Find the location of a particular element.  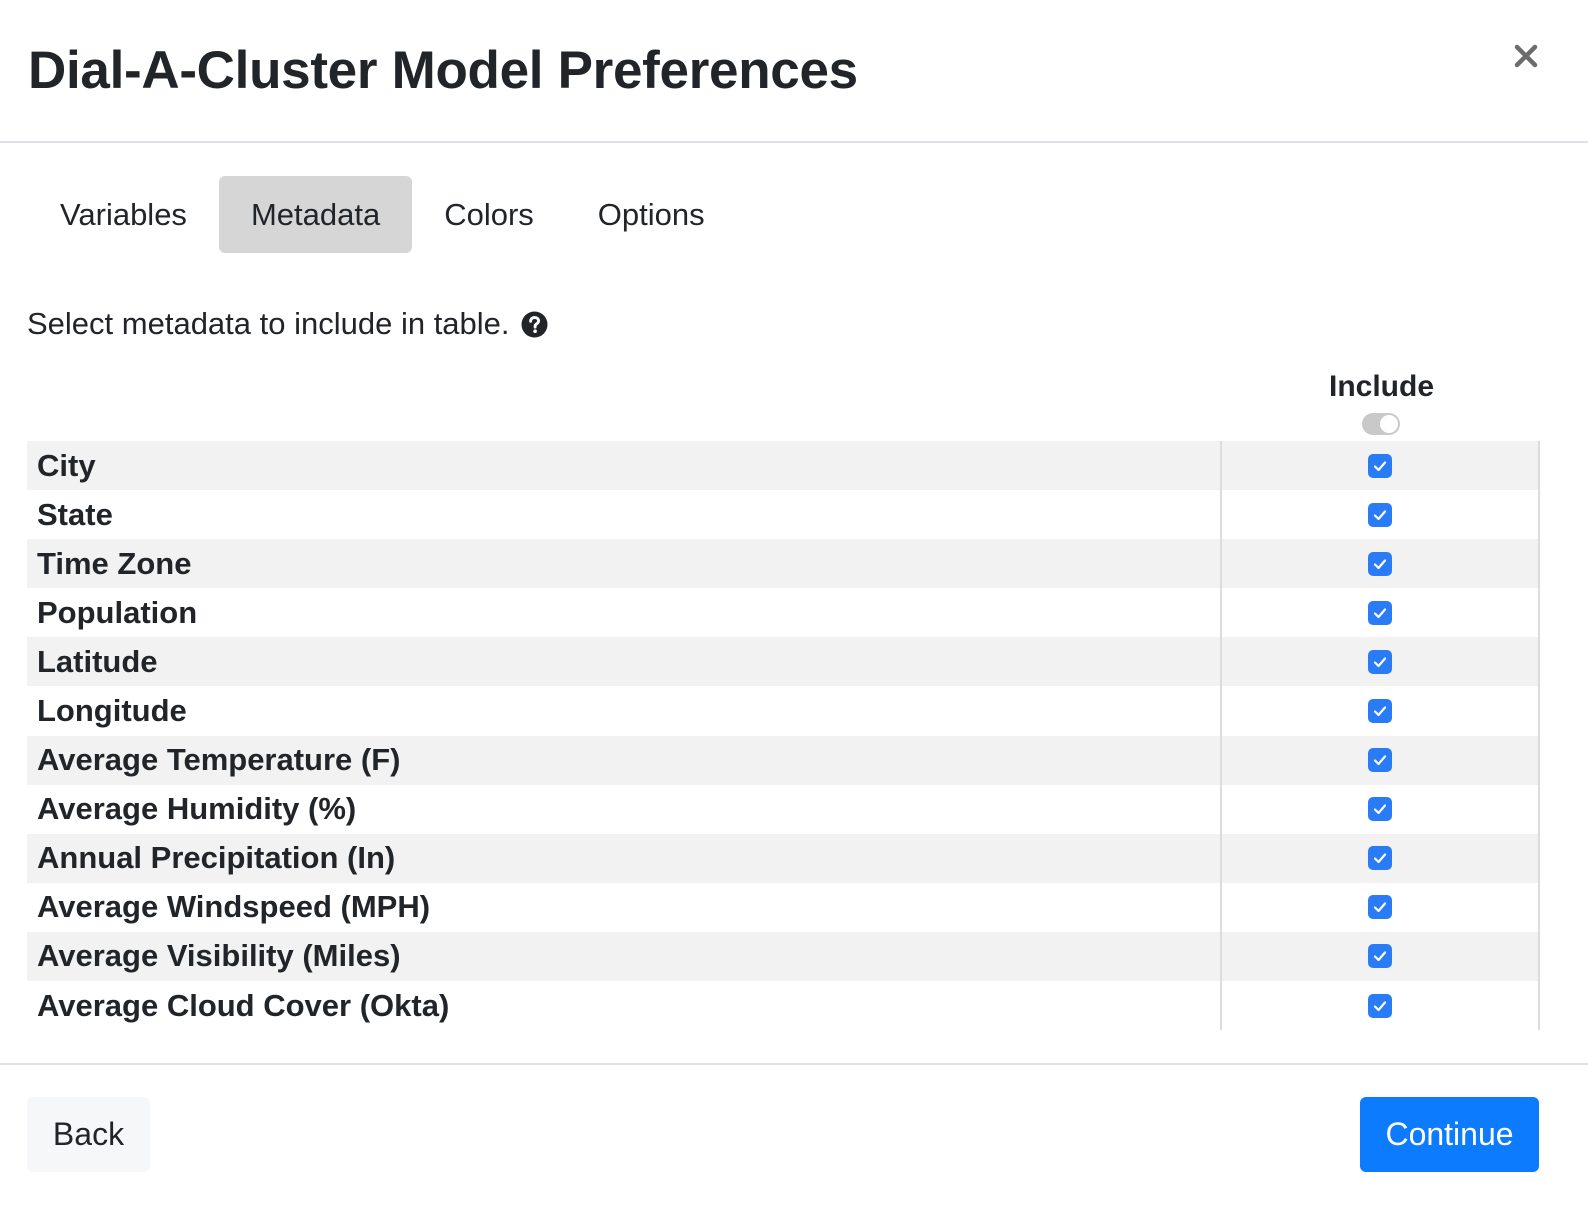

table-row: City is located at coordinates (782, 466).